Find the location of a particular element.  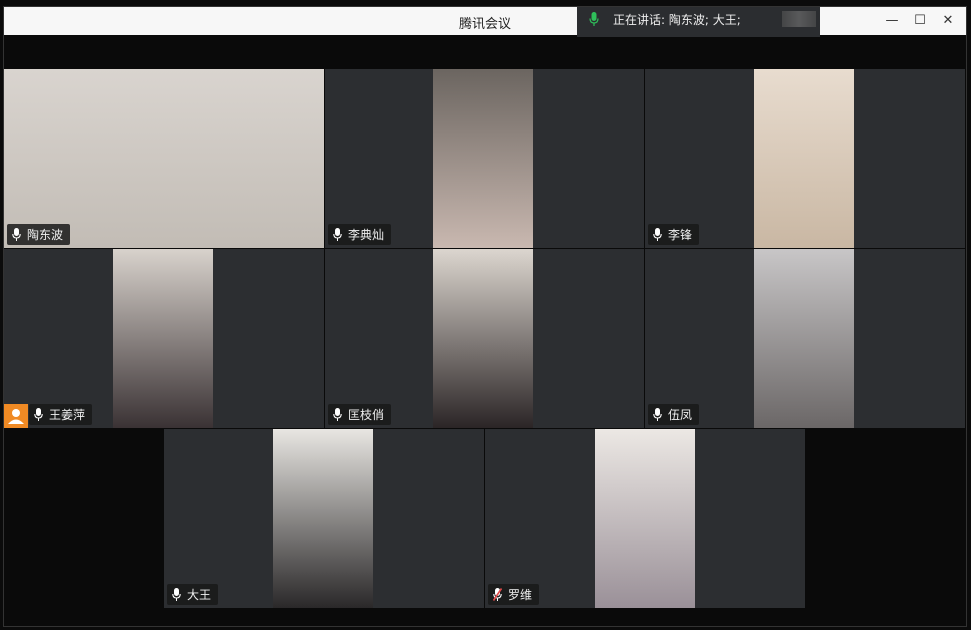

participant-label: 李典灿 is located at coordinates (360, 234).